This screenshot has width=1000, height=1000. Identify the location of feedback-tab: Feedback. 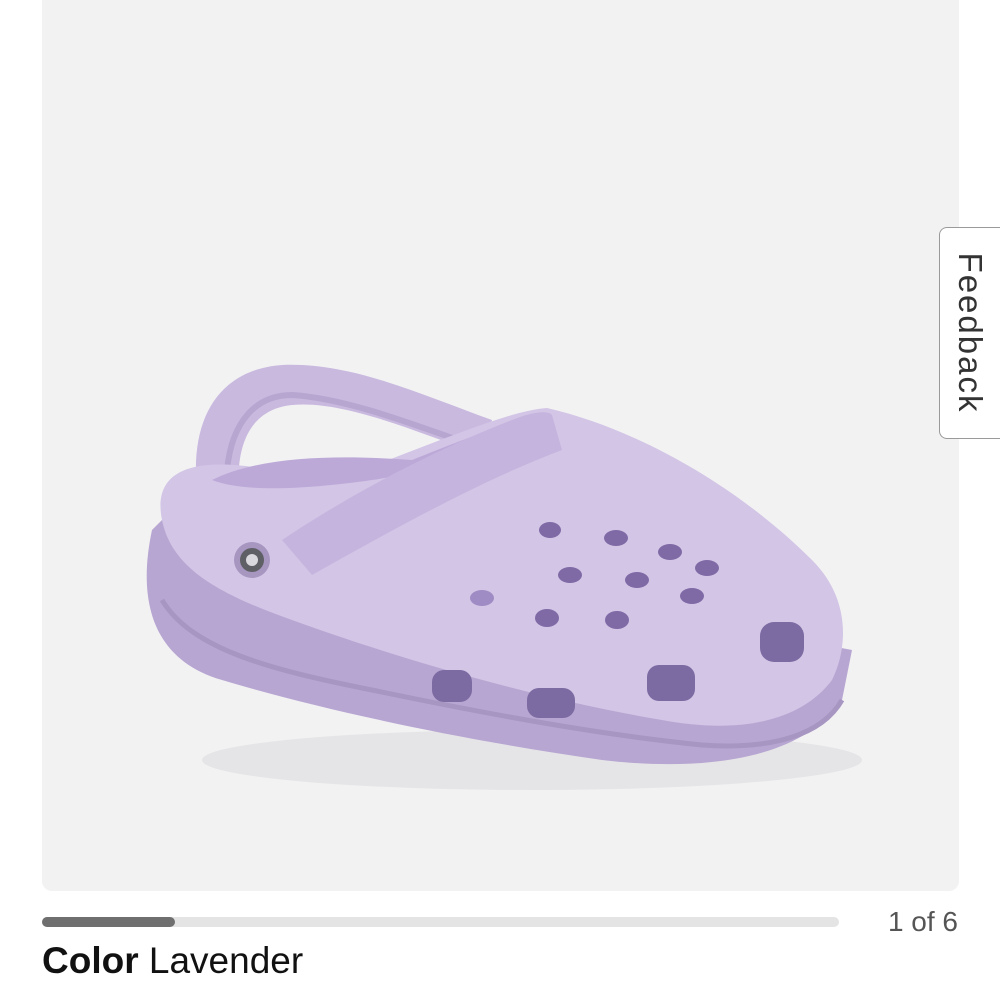
(969, 333).